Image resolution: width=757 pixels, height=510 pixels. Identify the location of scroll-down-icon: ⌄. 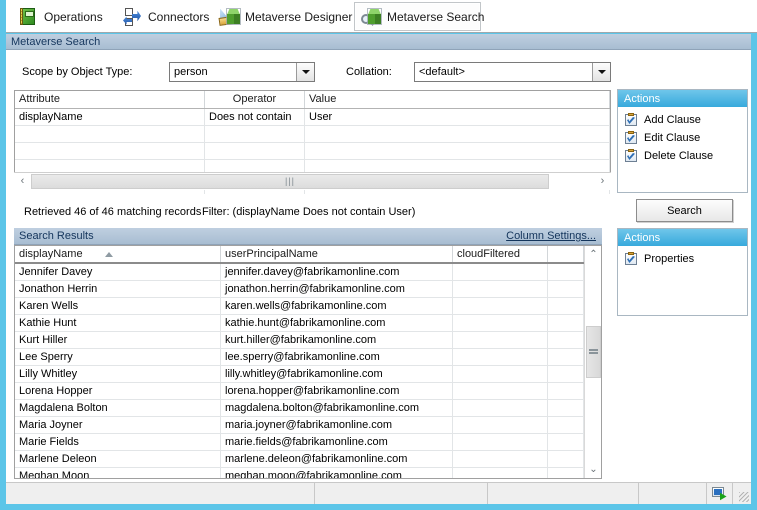
(593, 469).